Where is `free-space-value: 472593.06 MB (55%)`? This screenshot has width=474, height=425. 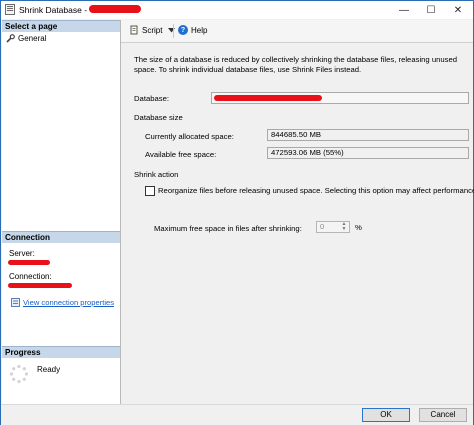
free-space-value: 472593.06 MB (55%) is located at coordinates (368, 153).